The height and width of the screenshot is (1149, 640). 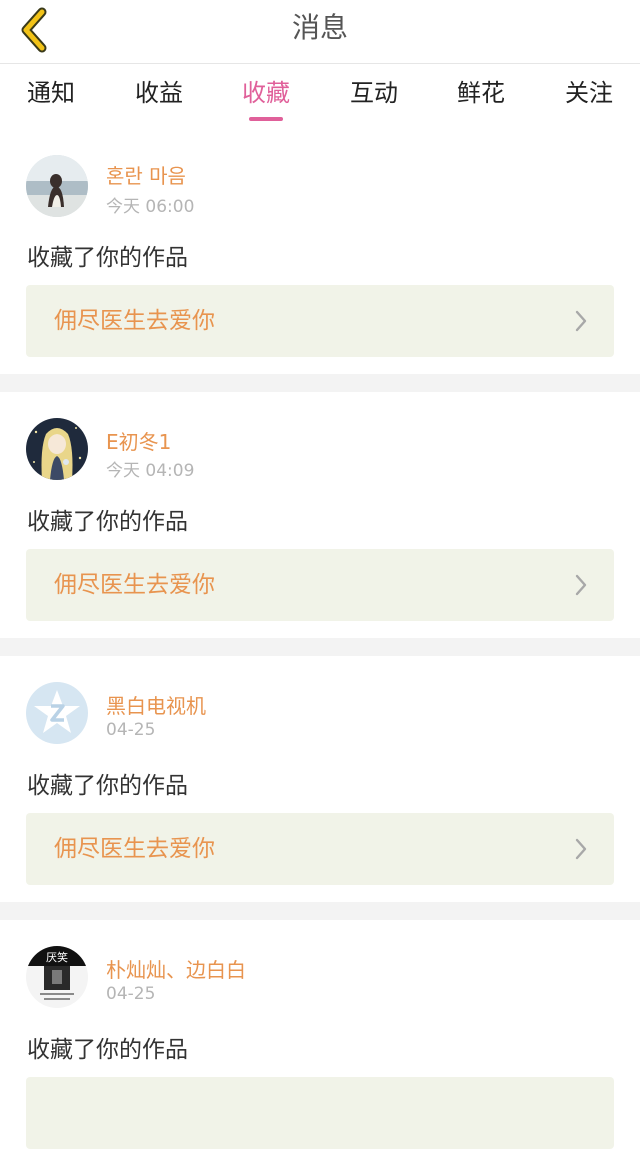 I want to click on timestamp: 今天 04:09, so click(x=150, y=471).